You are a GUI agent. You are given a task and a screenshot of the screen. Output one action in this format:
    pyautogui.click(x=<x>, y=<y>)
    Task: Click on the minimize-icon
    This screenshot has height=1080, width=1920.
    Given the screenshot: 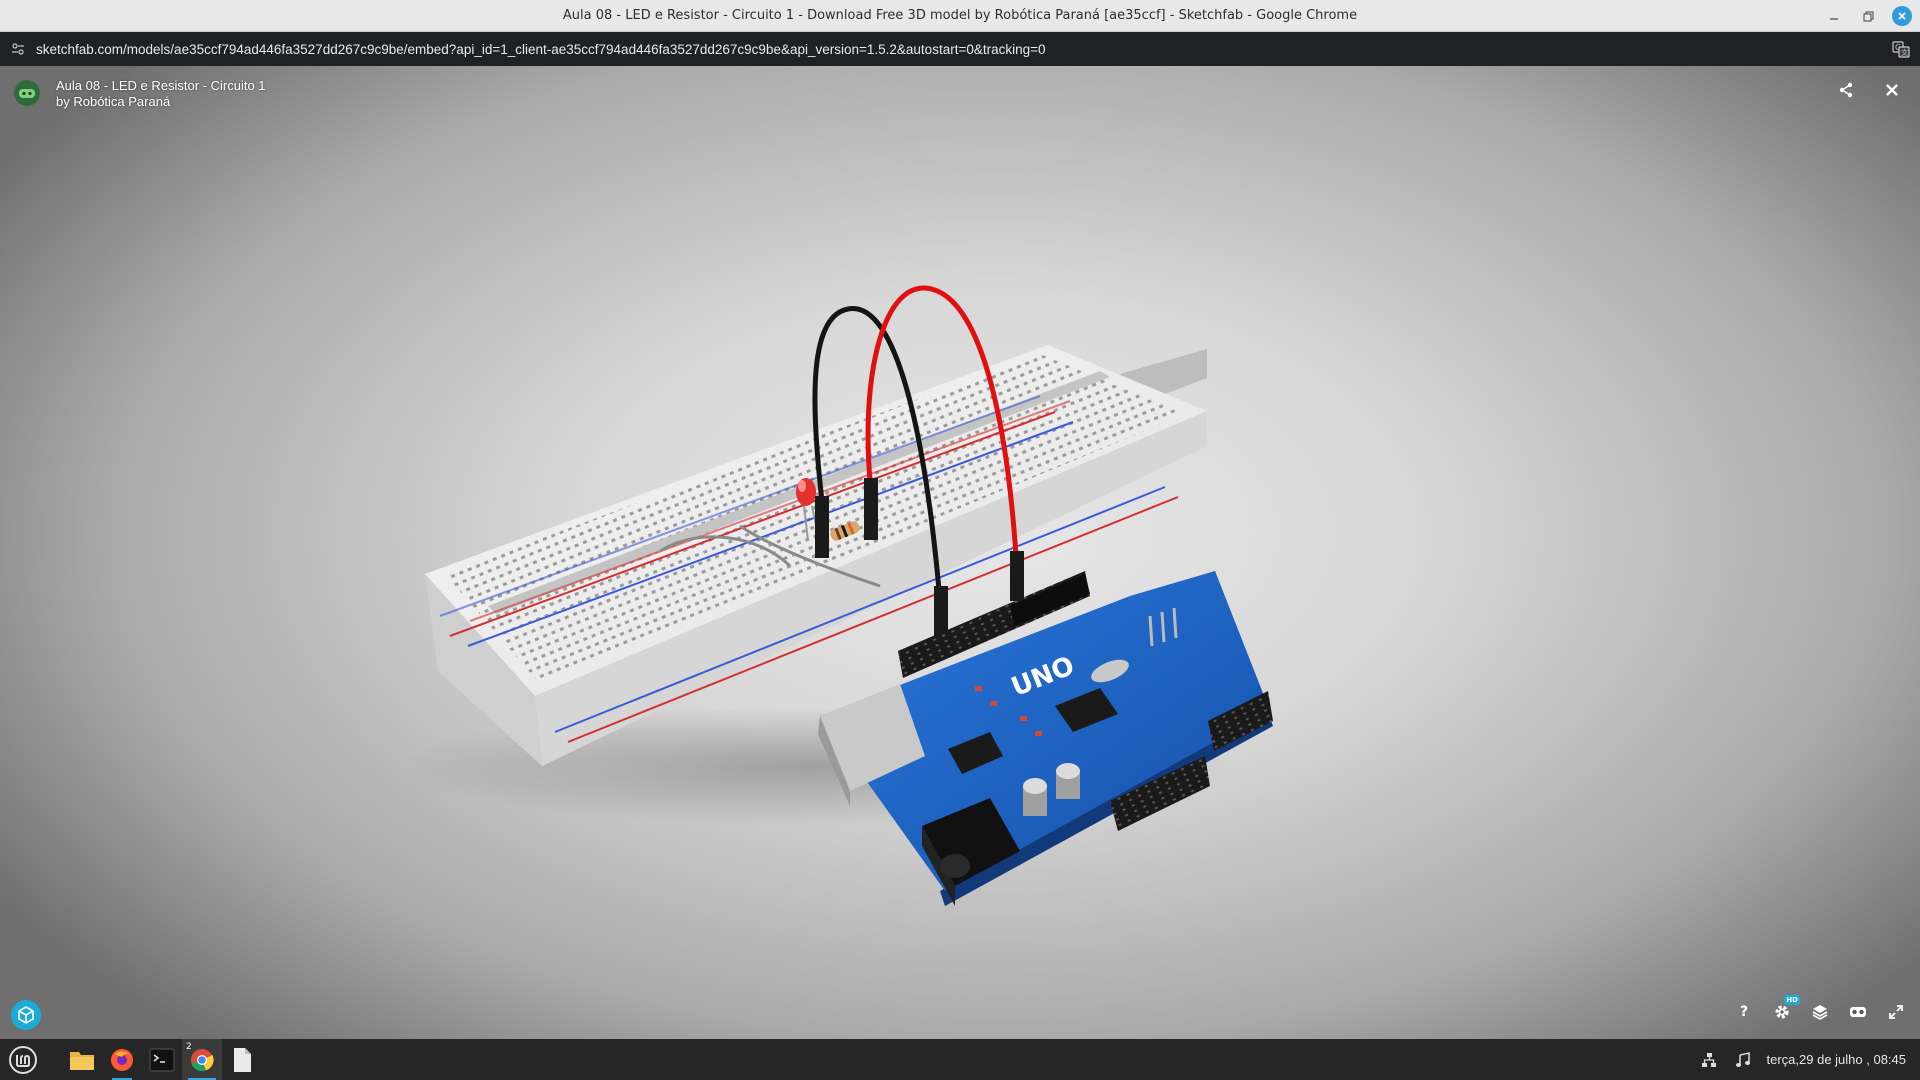 What is the action you would take?
    pyautogui.click(x=1834, y=19)
    